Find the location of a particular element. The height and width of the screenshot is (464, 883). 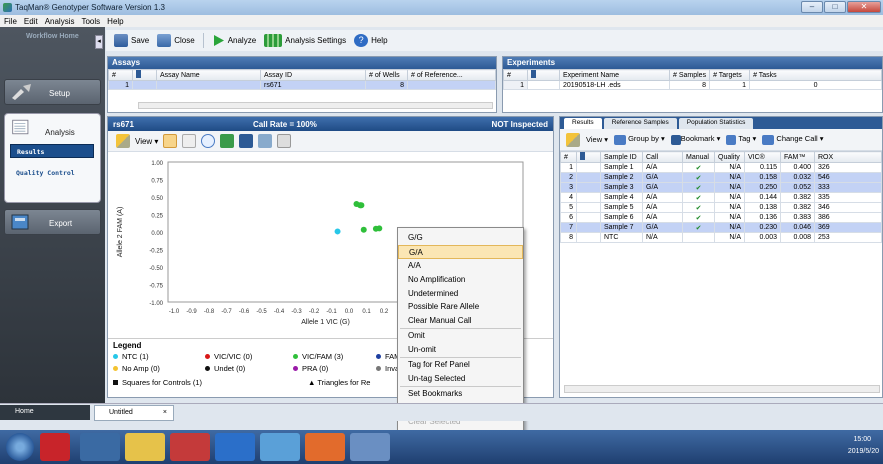

select-arrow-icon is located at coordinates (170, 141).